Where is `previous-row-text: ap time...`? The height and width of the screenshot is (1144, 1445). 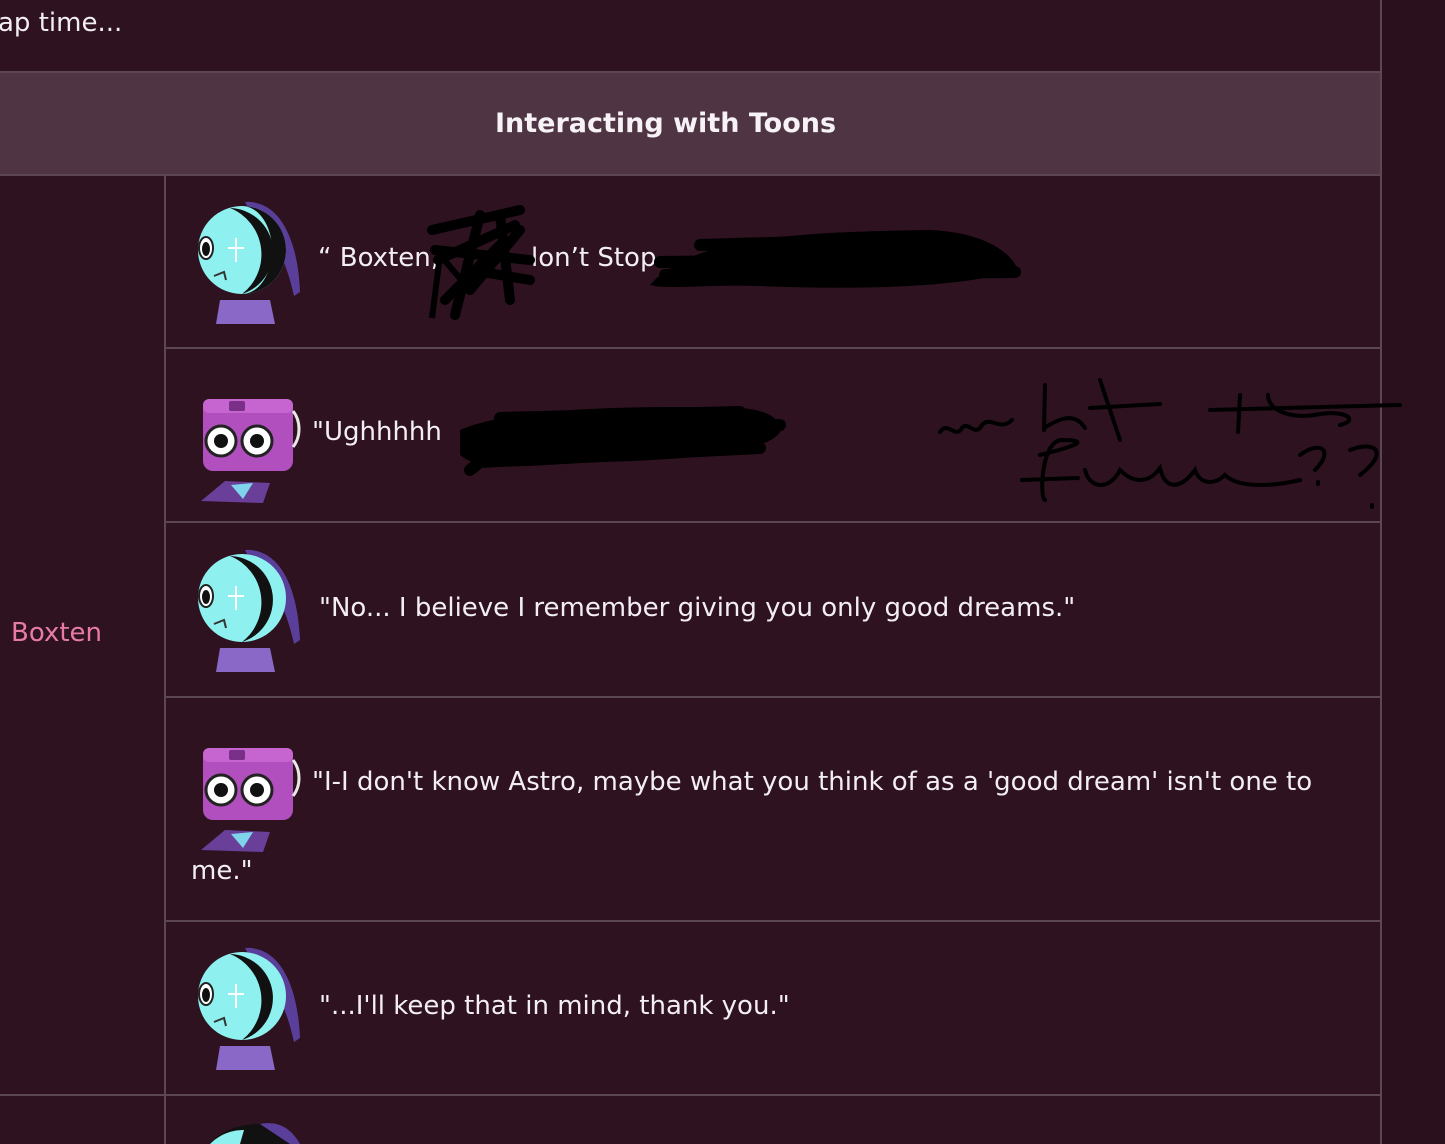
previous-row-text: ap time... is located at coordinates (61, 23).